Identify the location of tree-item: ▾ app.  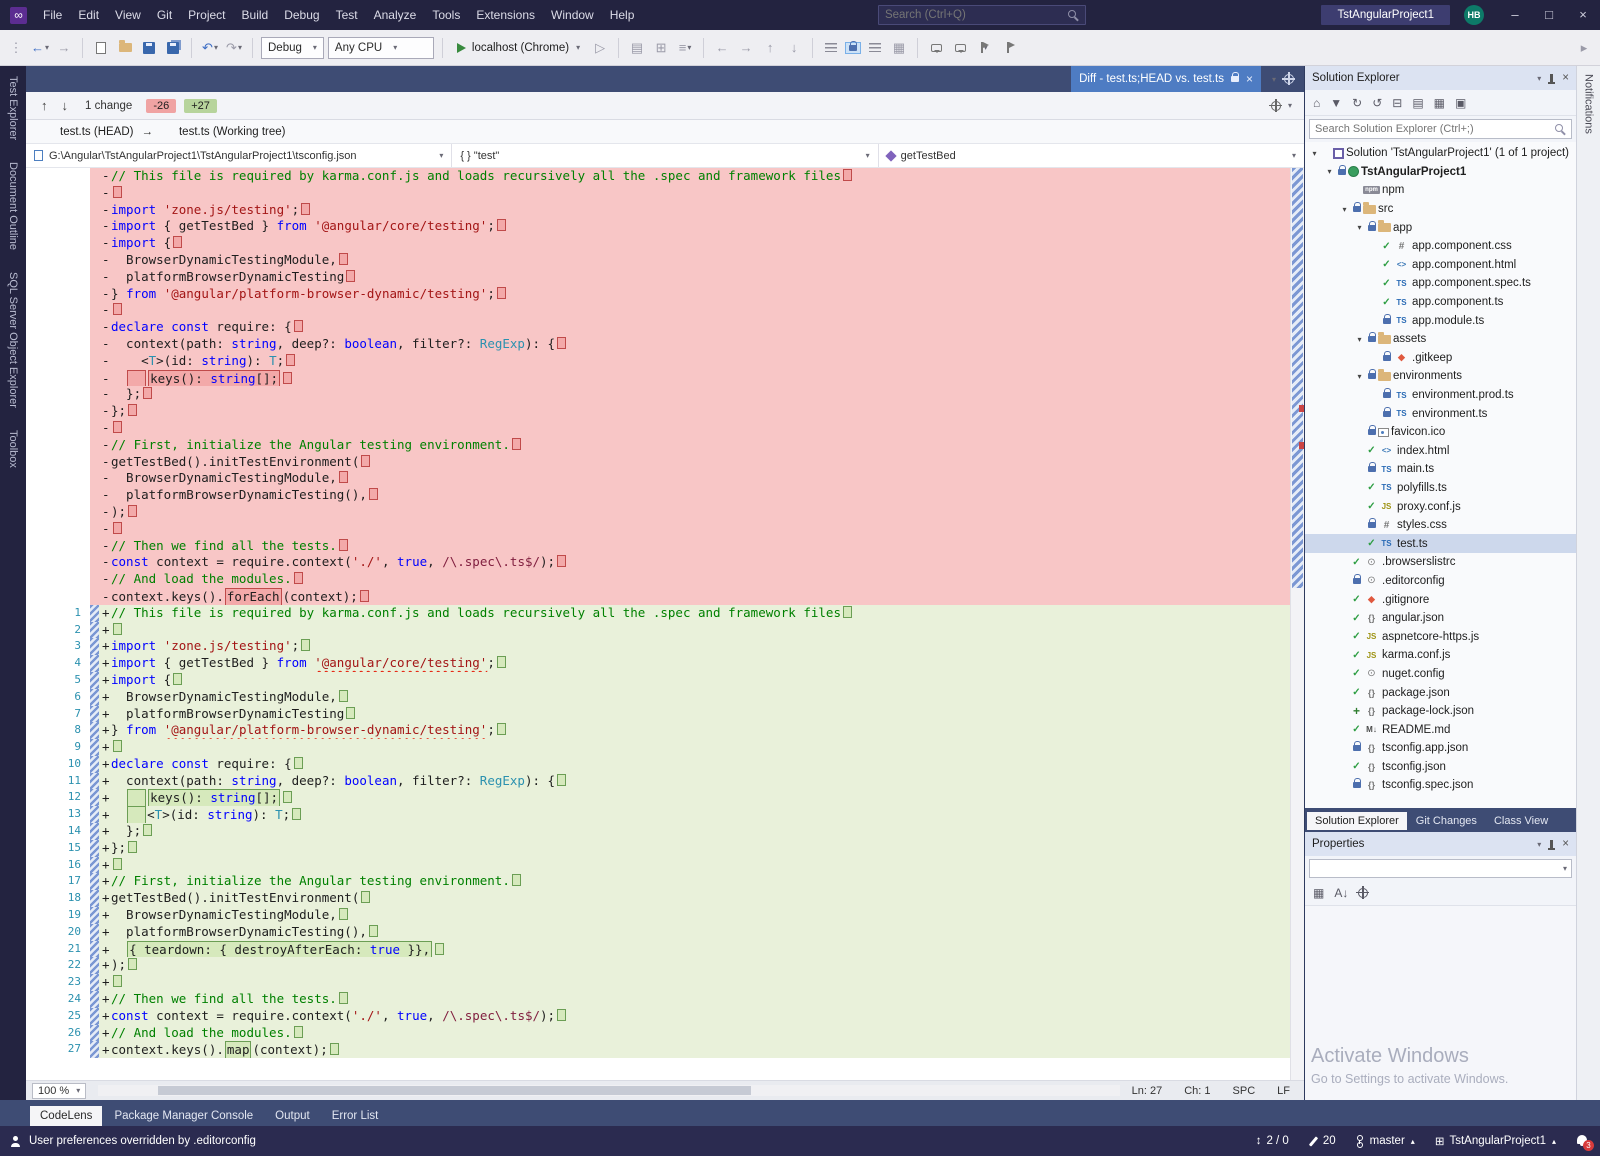
(1440, 227).